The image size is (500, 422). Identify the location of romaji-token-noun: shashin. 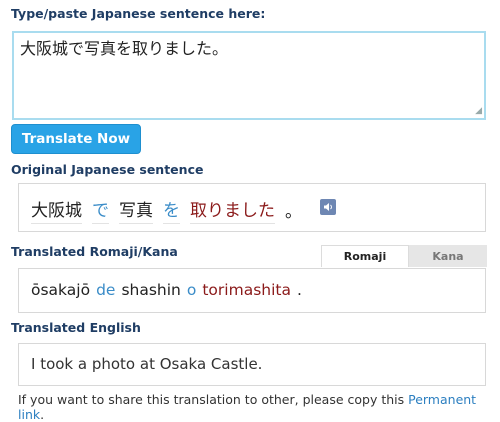
(150, 290).